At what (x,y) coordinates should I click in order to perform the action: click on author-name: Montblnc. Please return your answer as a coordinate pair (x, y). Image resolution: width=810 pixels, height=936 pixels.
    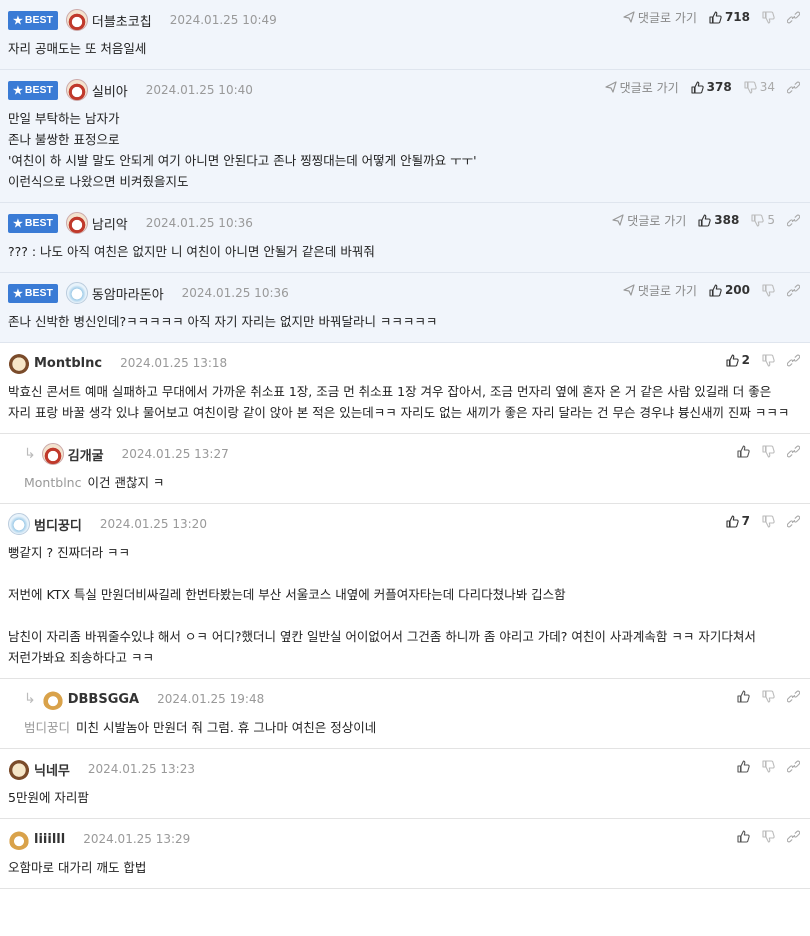
    Looking at the image, I should click on (68, 363).